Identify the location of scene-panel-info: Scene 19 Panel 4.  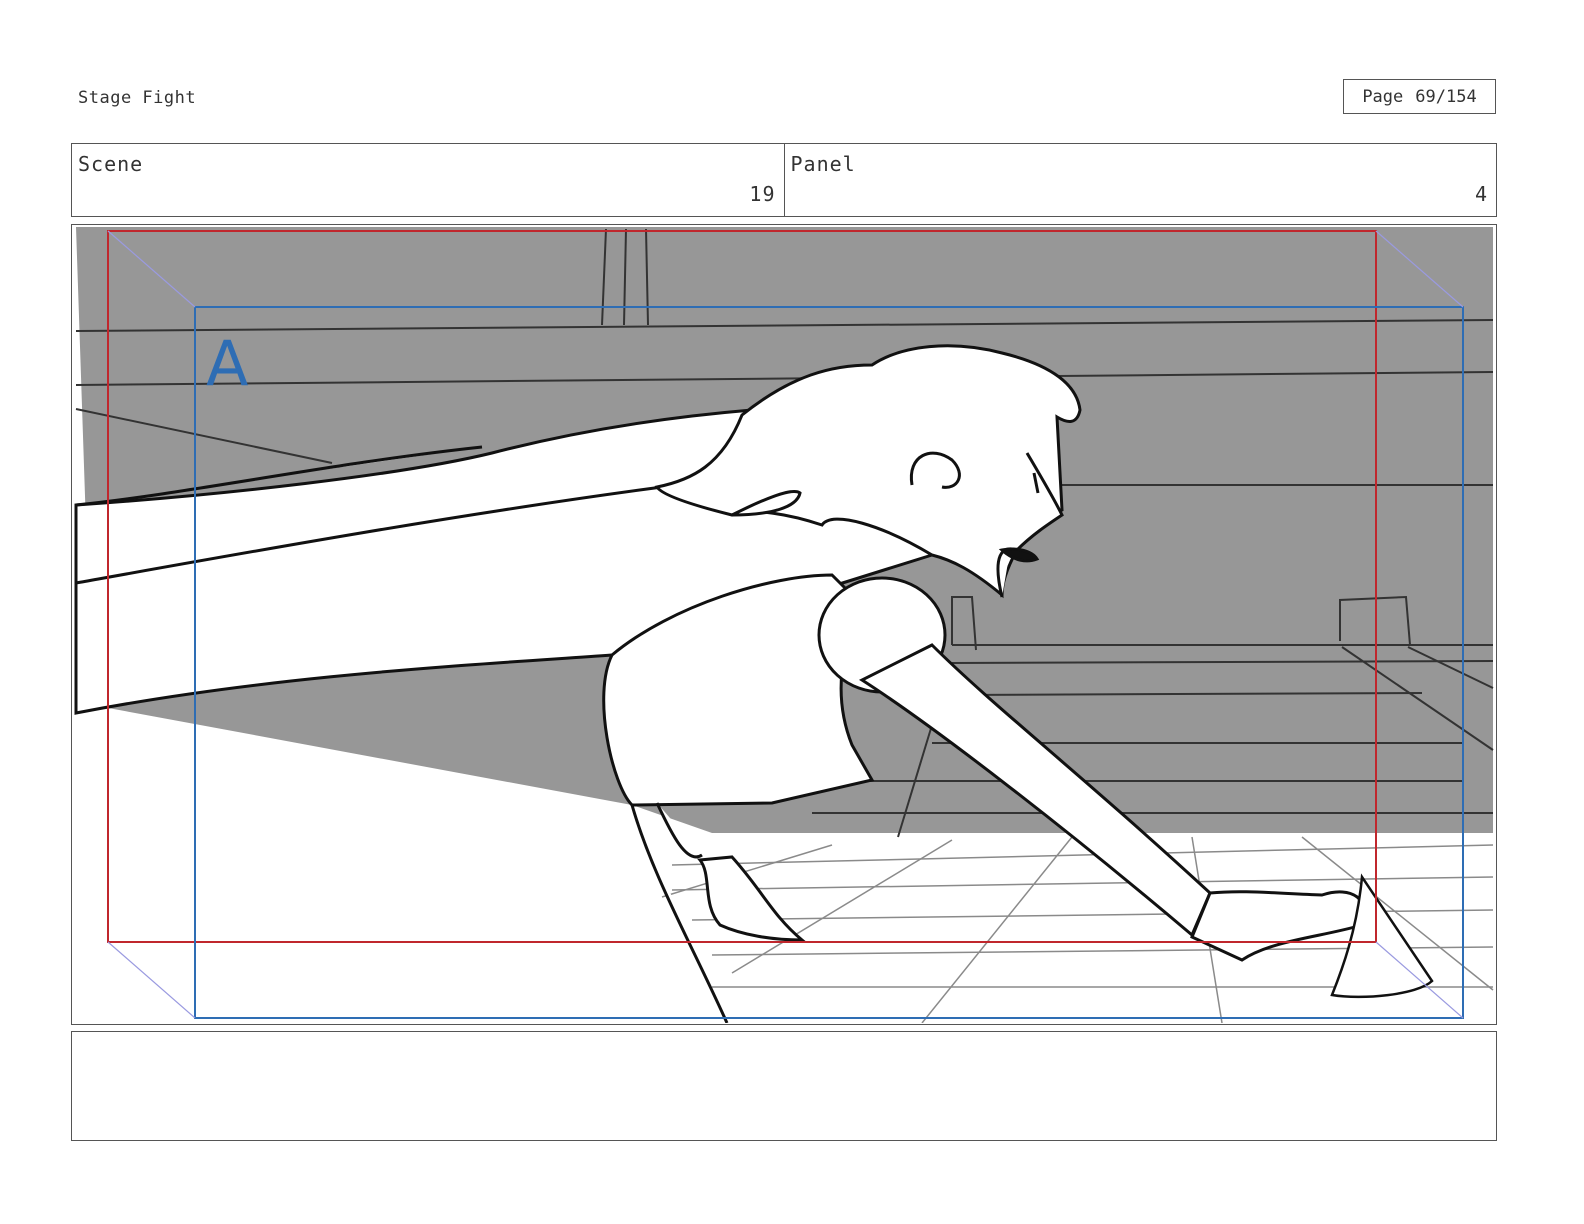
(784, 180).